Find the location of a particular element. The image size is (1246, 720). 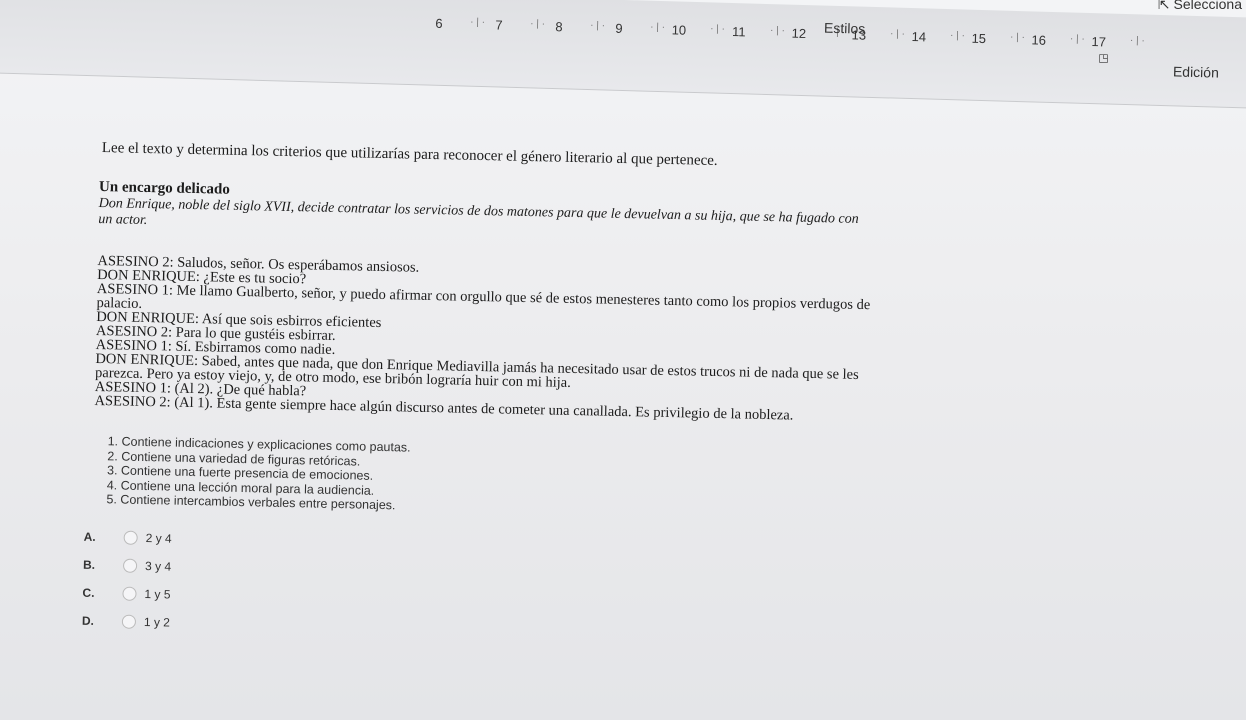

ruler-number: 15 is located at coordinates (979, 38).